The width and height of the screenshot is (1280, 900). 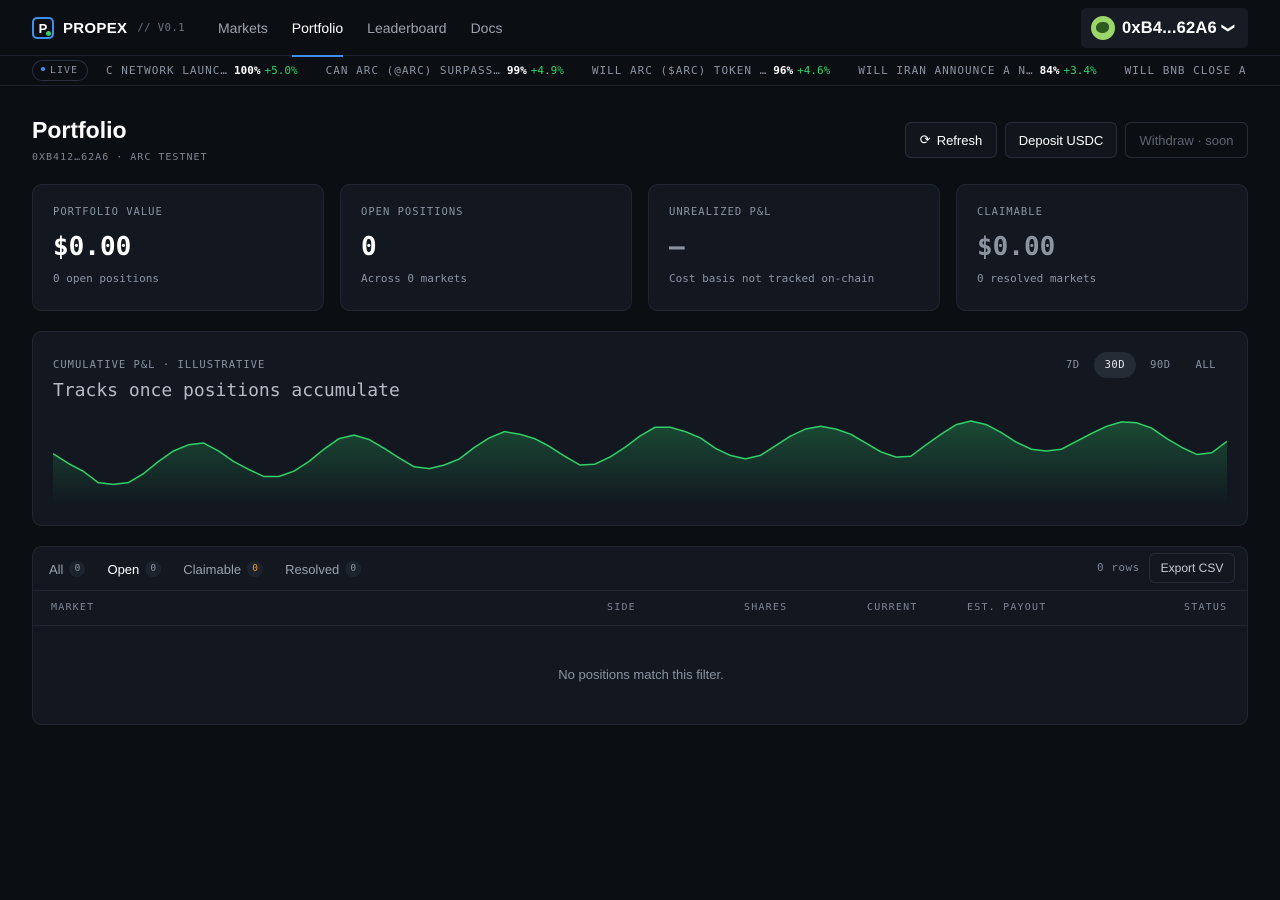 I want to click on wallet-button: 0xB4...62A6 ❯, so click(x=1164, y=28).